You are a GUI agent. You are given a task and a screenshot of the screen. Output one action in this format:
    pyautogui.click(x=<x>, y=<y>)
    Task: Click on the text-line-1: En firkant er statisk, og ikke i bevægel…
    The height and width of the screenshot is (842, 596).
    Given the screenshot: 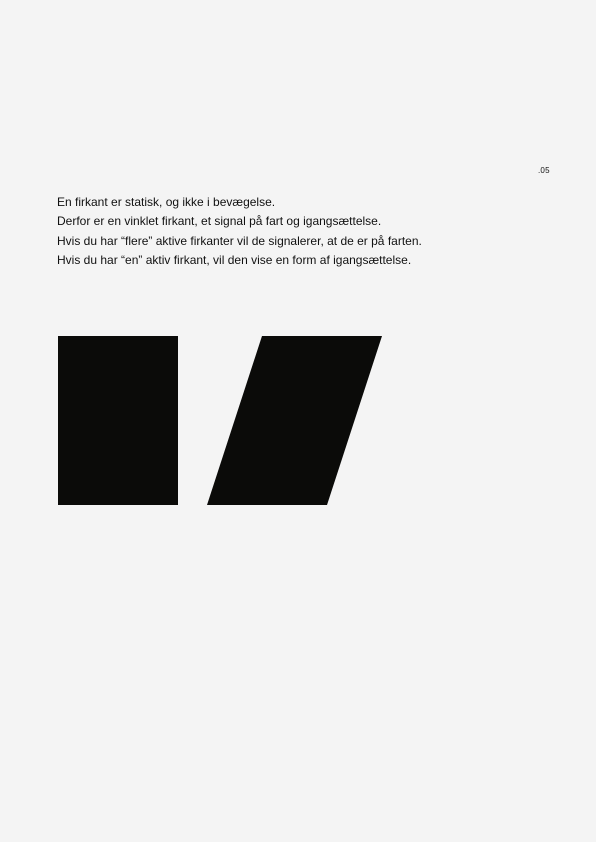 What is the action you would take?
    pyautogui.click(x=166, y=202)
    